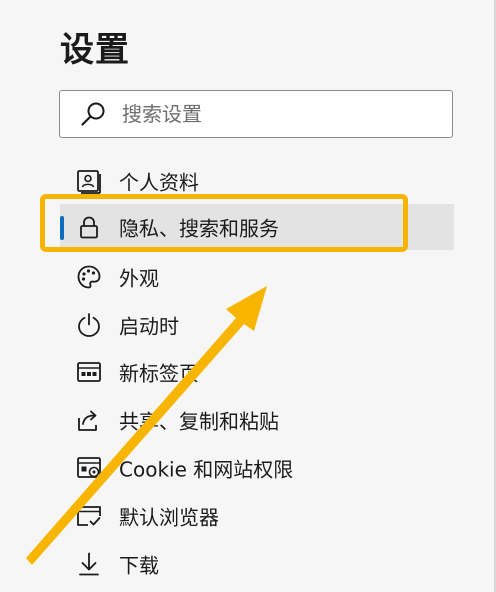 This screenshot has width=496, height=592. What do you see at coordinates (257, 325) in the screenshot?
I see `sidebar-item-startup: 启动时` at bounding box center [257, 325].